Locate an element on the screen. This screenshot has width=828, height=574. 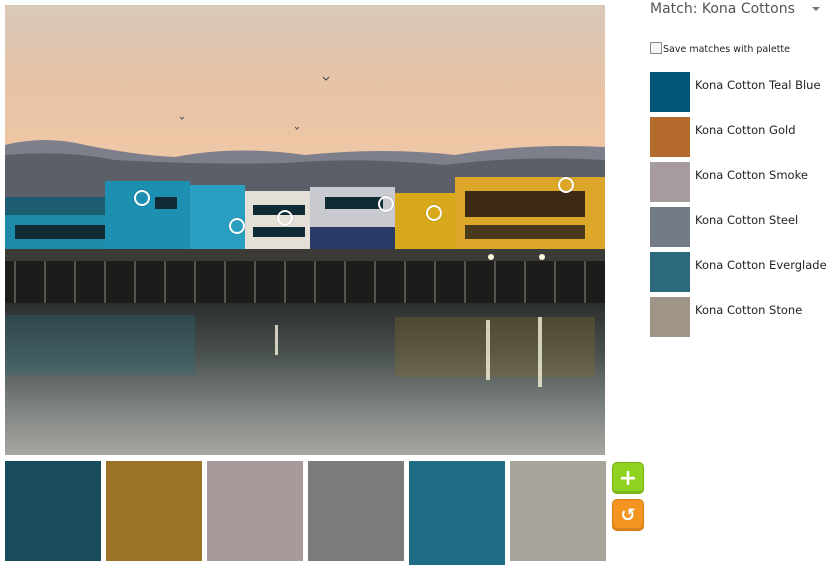
match-item: Kona Cotton Gold is located at coordinates (735, 137).